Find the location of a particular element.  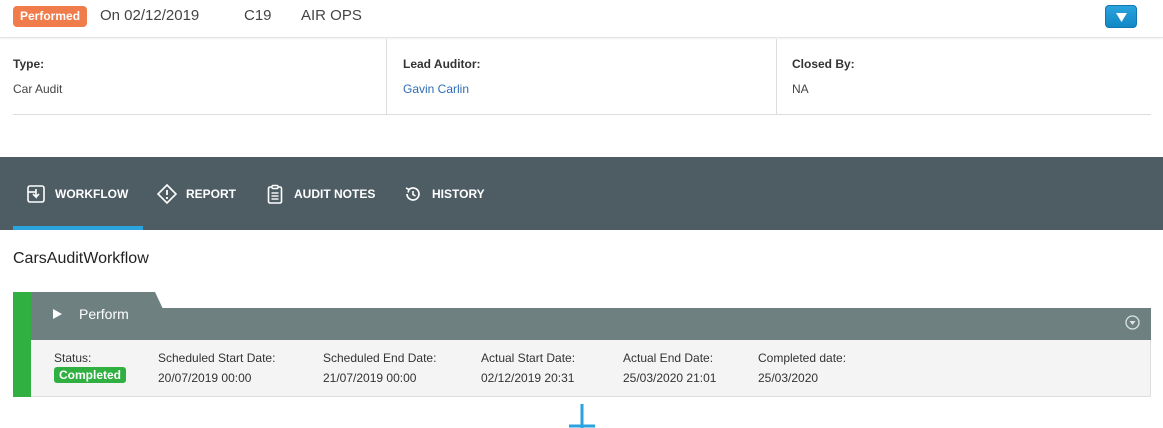

completed-date-field: Completed date: 25/03/2020 is located at coordinates (802, 368).